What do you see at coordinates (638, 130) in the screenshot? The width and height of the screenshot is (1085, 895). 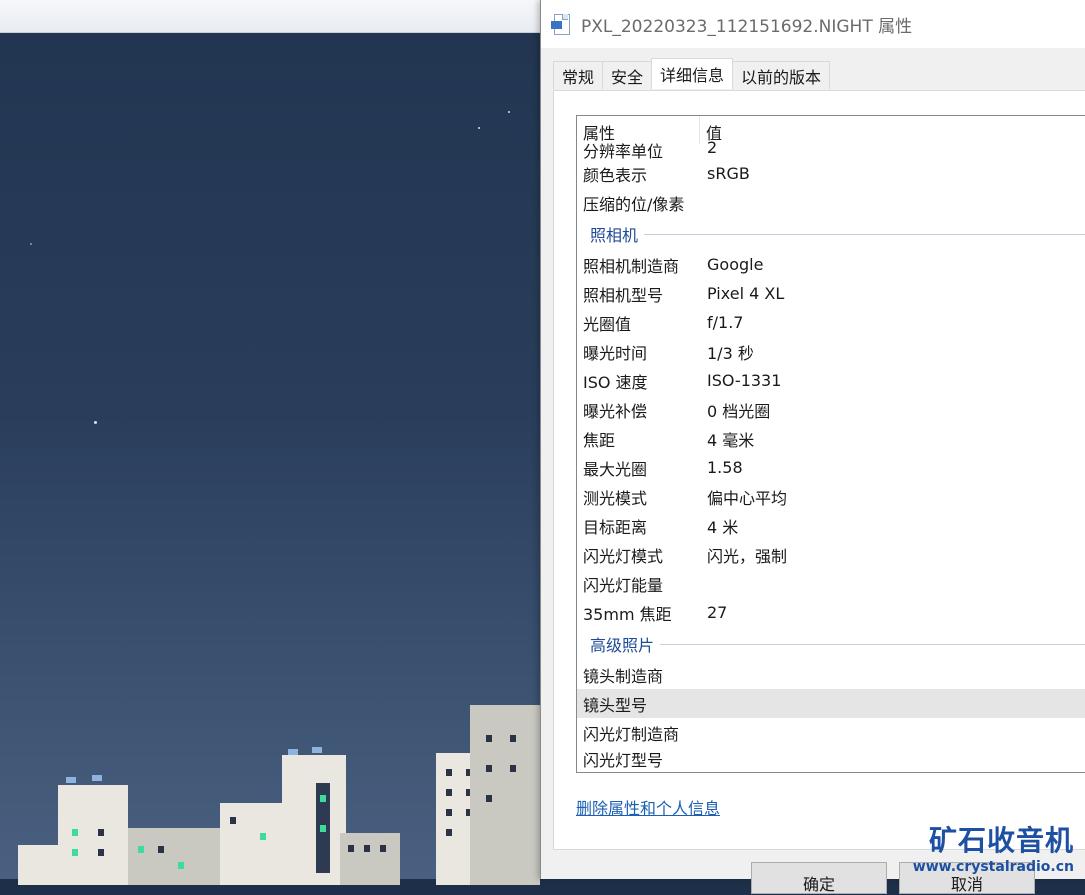 I see `column-header-property: 属性` at bounding box center [638, 130].